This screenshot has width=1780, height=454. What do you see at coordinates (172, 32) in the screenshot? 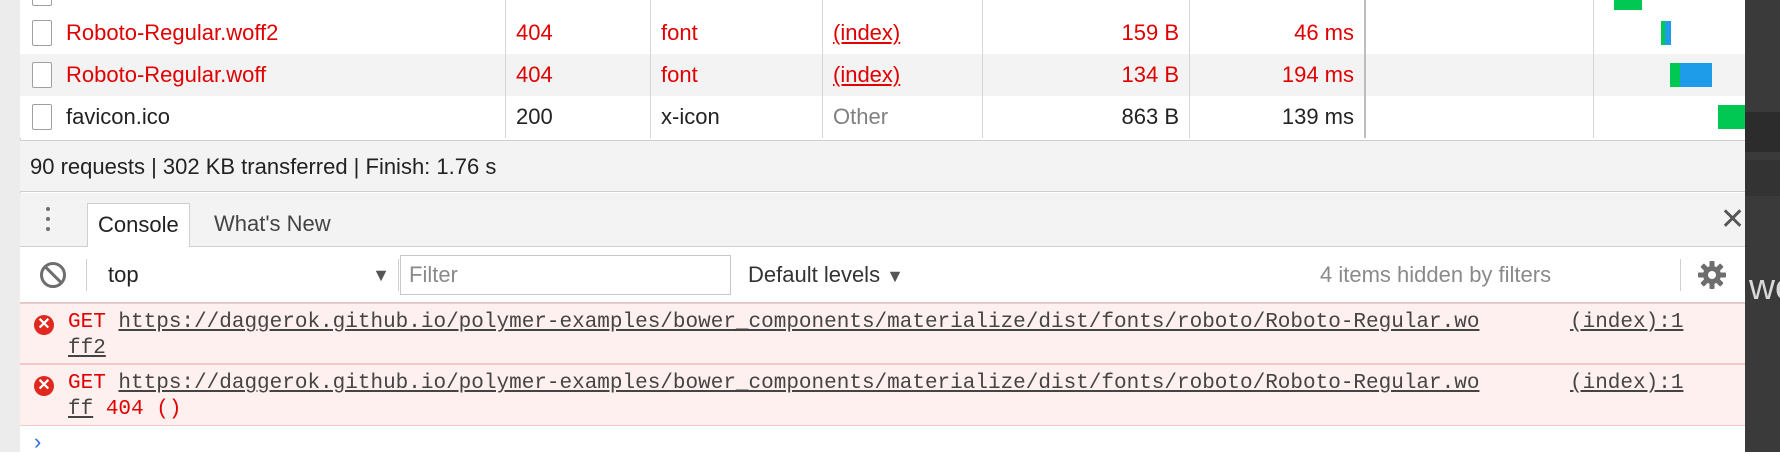
I see `request-name: Roboto-Regular.woff2` at bounding box center [172, 32].